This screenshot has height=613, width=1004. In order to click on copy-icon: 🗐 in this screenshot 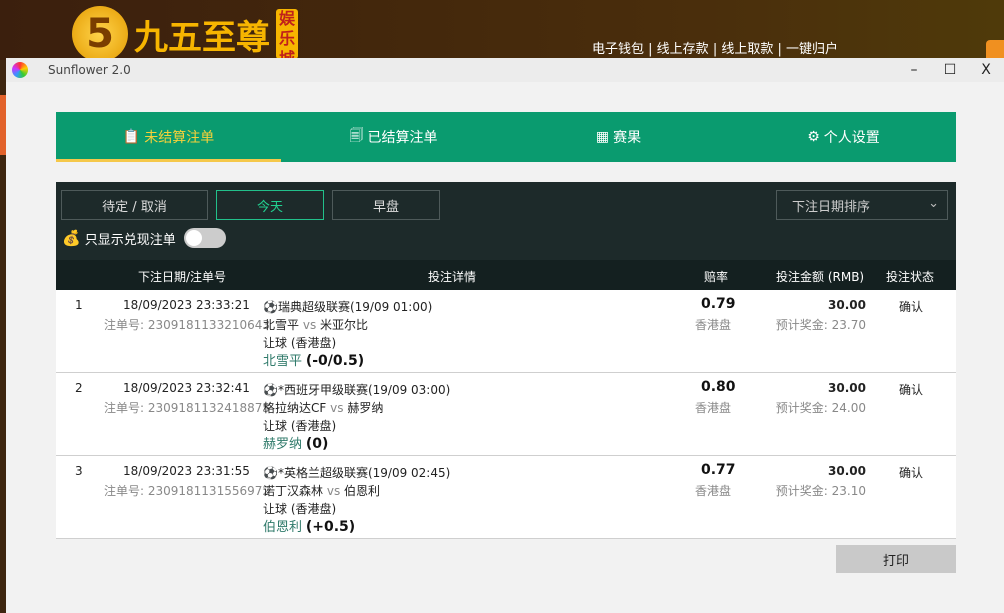, I will do `click(356, 136)`.